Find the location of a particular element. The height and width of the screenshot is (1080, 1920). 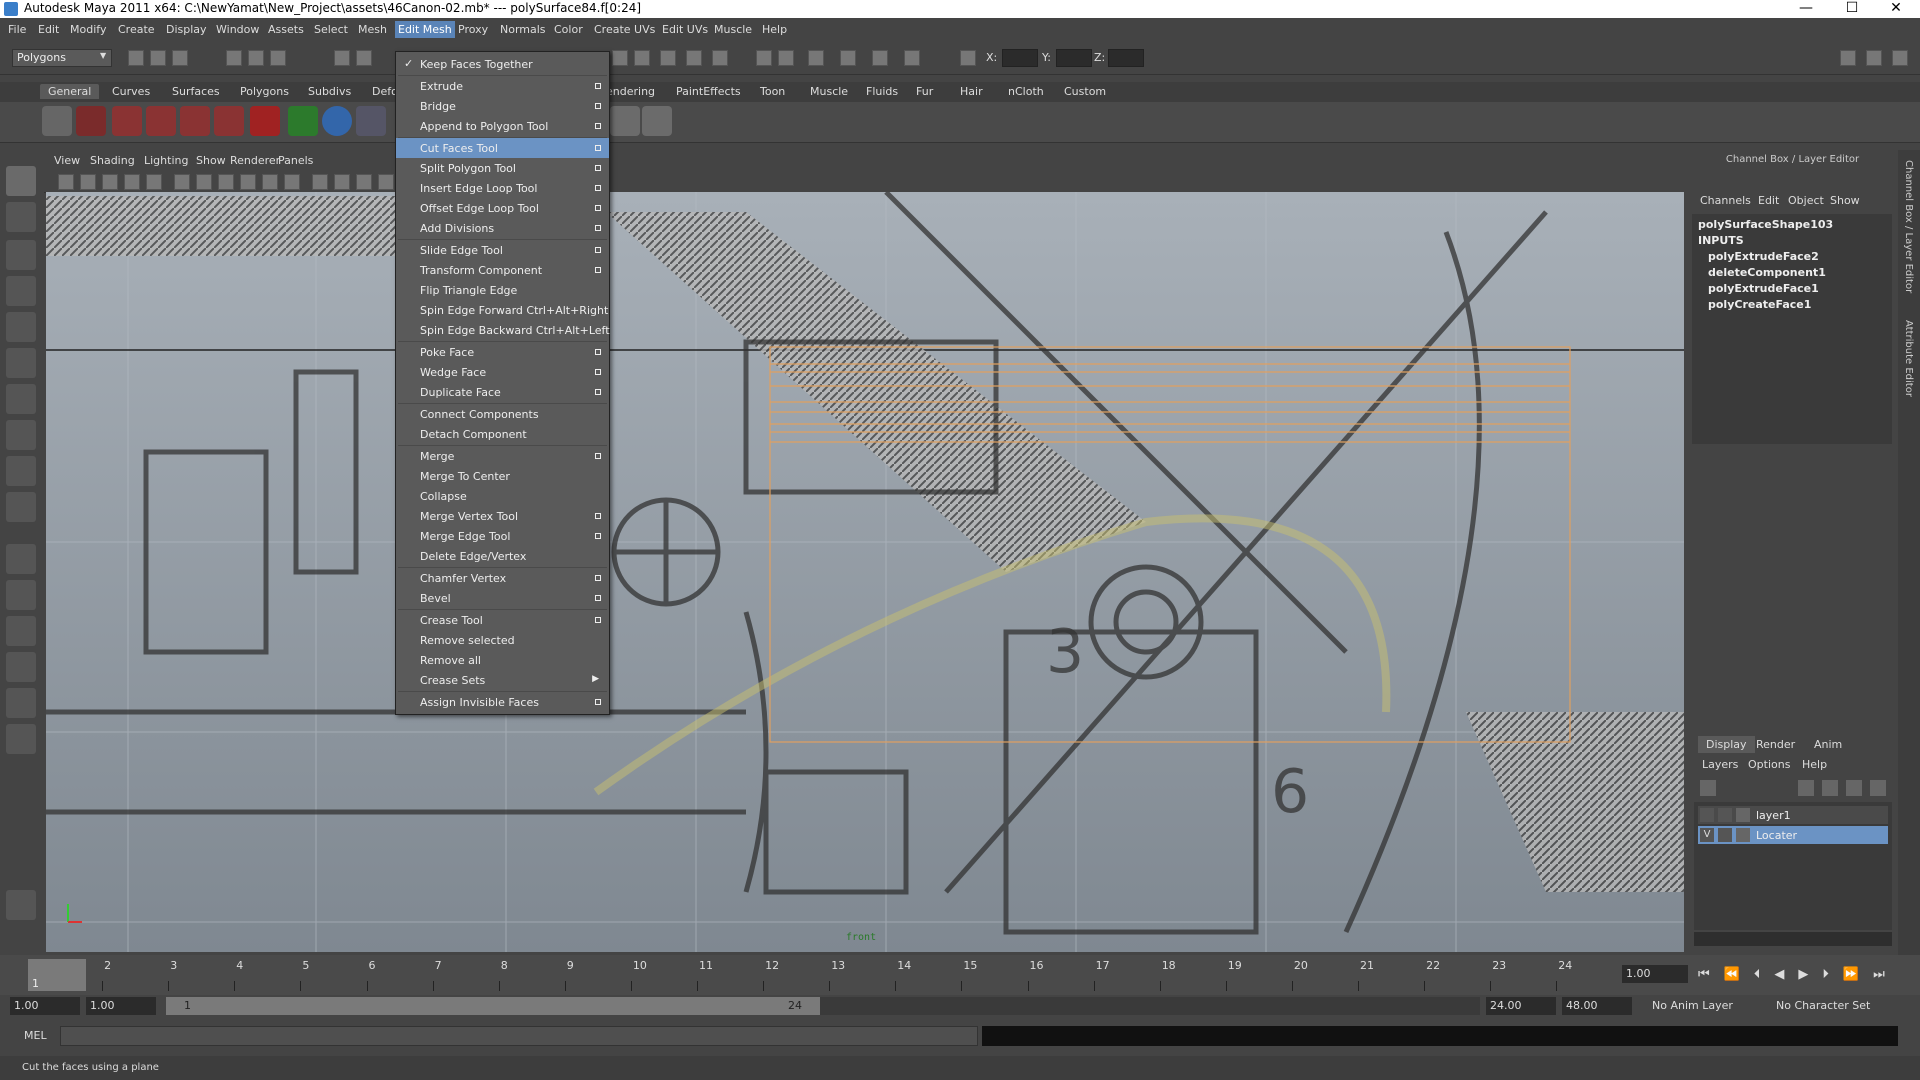

menu-file: File is located at coordinates (17, 29).